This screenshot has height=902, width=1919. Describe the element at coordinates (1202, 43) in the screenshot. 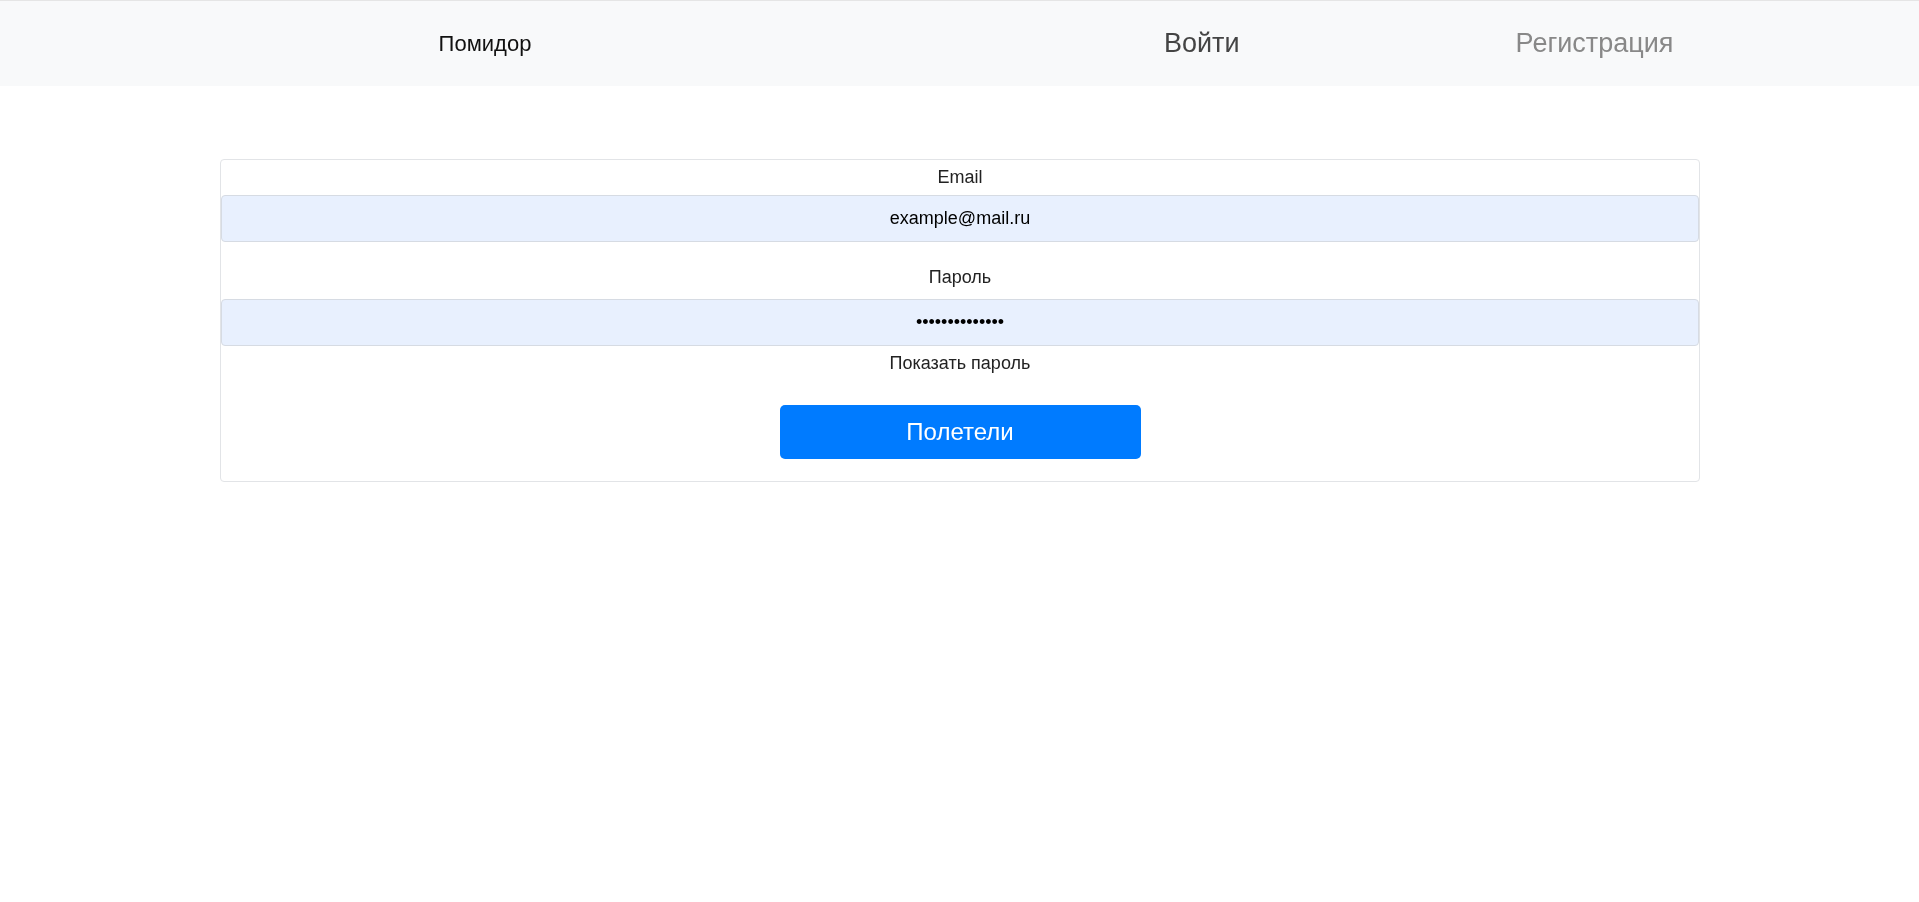

I see `nav-link: Войти` at that location.